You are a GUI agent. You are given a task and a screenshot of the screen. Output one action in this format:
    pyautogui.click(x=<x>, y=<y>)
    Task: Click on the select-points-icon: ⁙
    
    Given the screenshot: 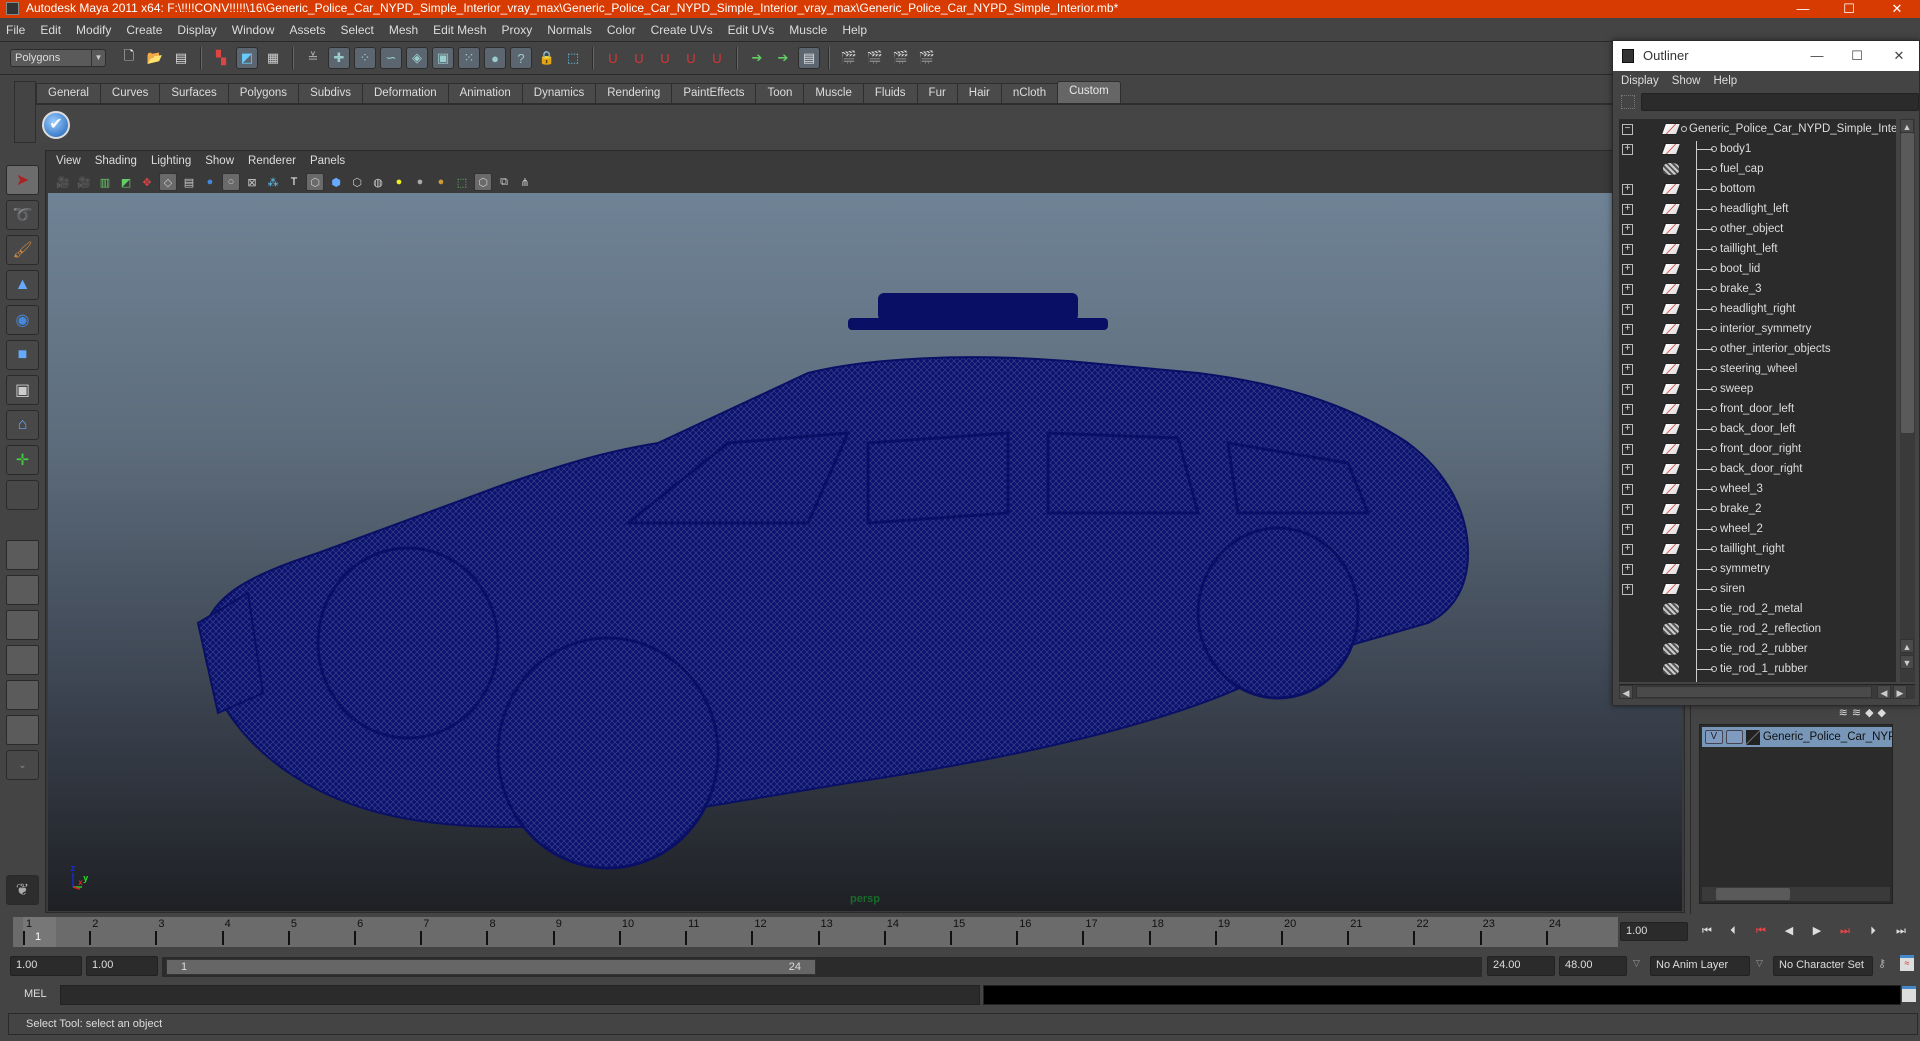 What is the action you would take?
    pyautogui.click(x=469, y=58)
    